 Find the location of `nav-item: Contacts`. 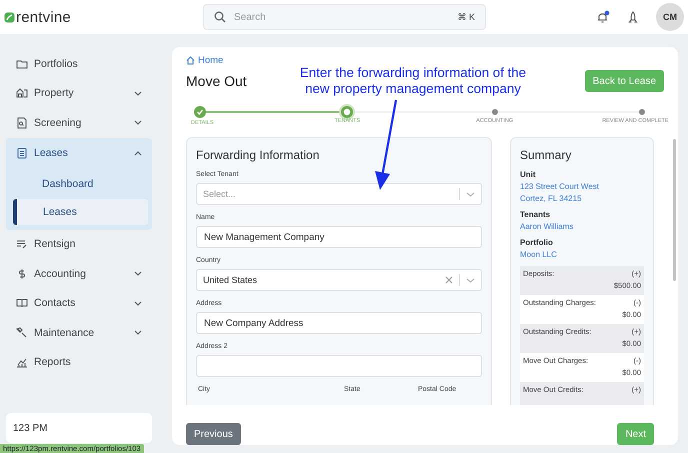

nav-item: Contacts is located at coordinates (79, 303).